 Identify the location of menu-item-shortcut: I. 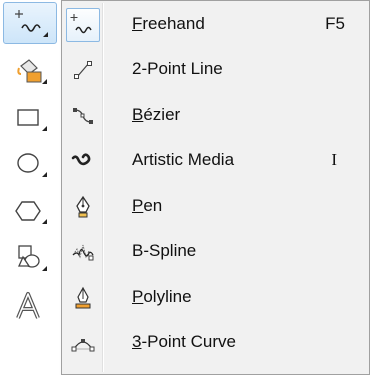
(334, 159).